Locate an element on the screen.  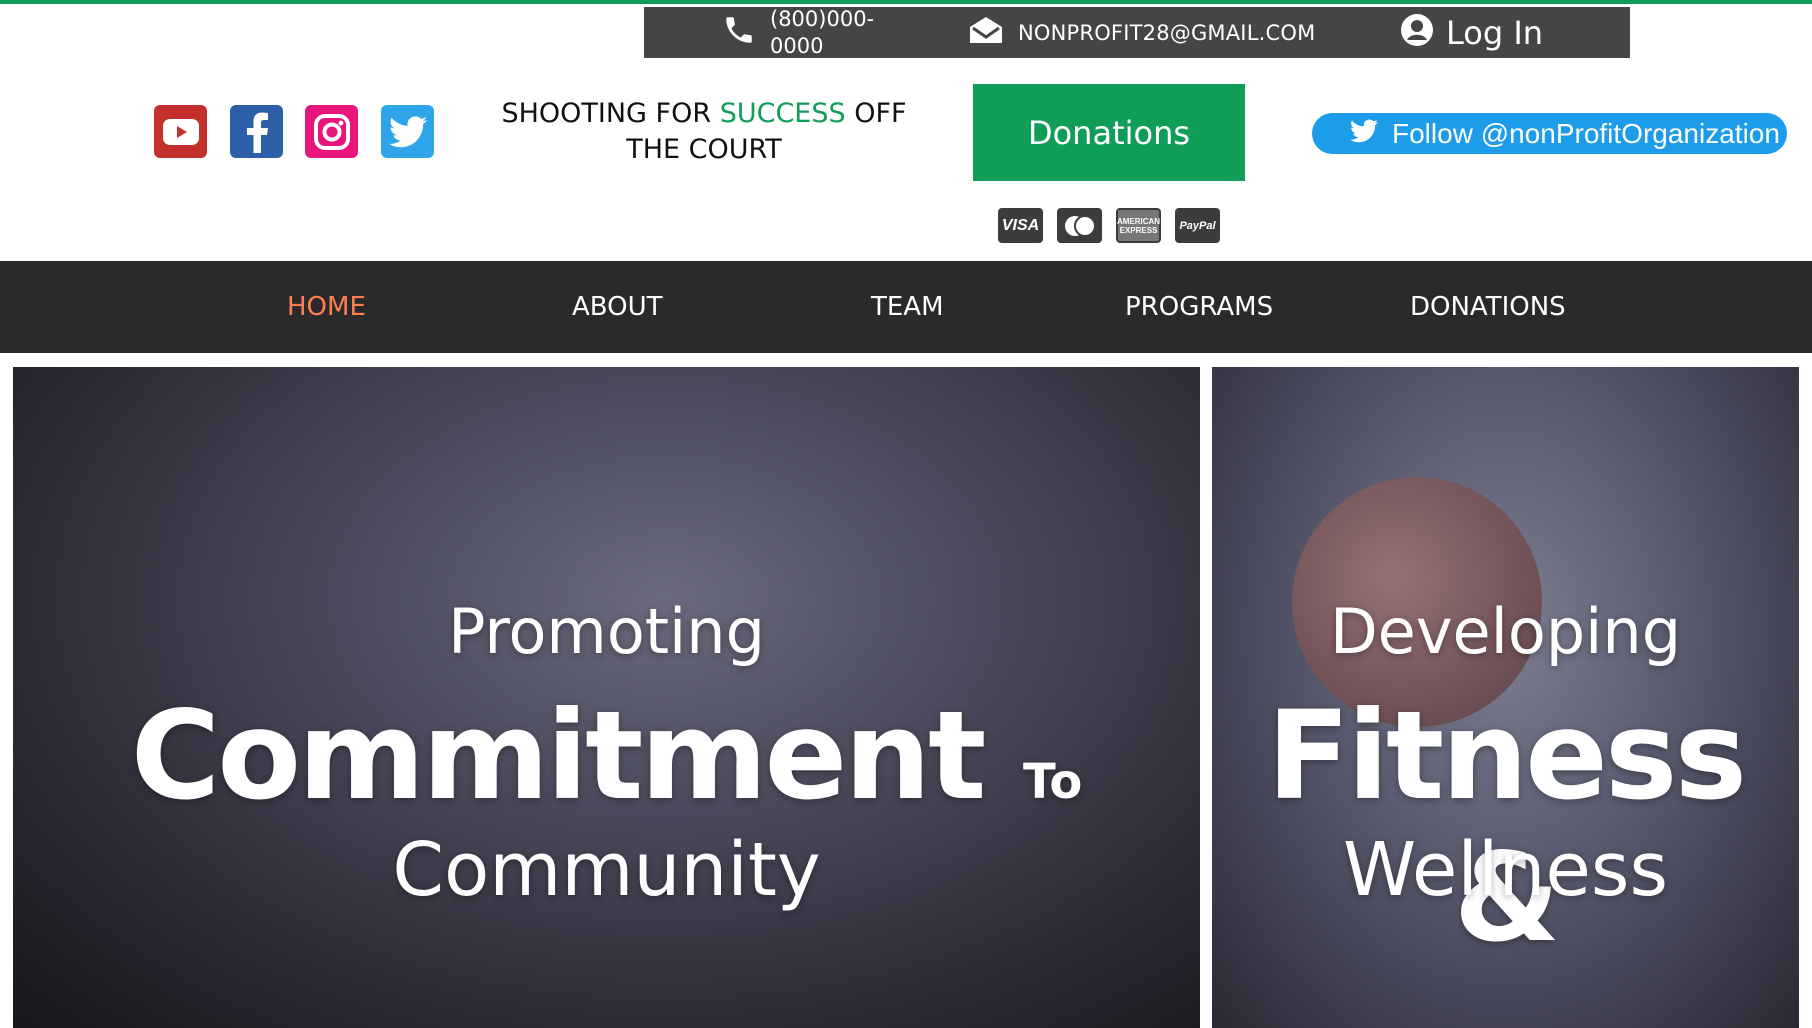
email-contact: NONPROFIT28@GMAIL.COM is located at coordinates (1141, 32).